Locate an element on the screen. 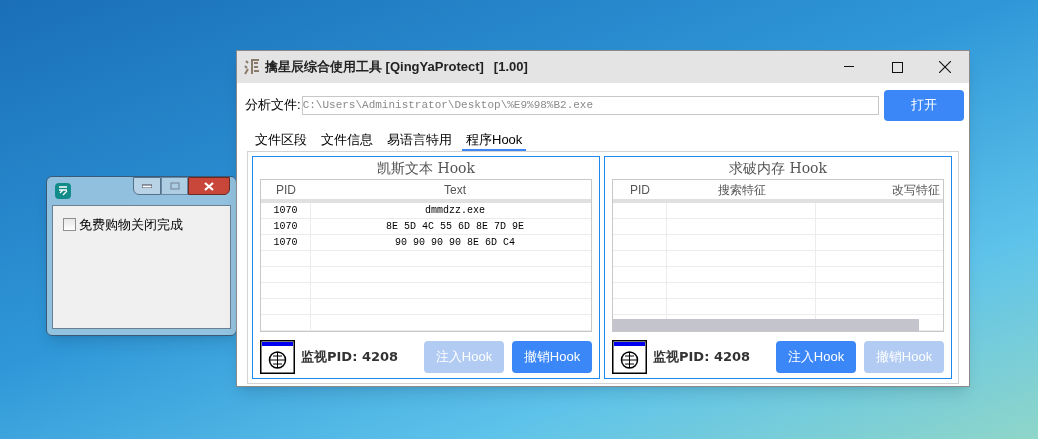 The image size is (1038, 439). file-path-field: C:\Users\Administrator\Desktop\%E9%98%B2.exe is located at coordinates (590, 105).